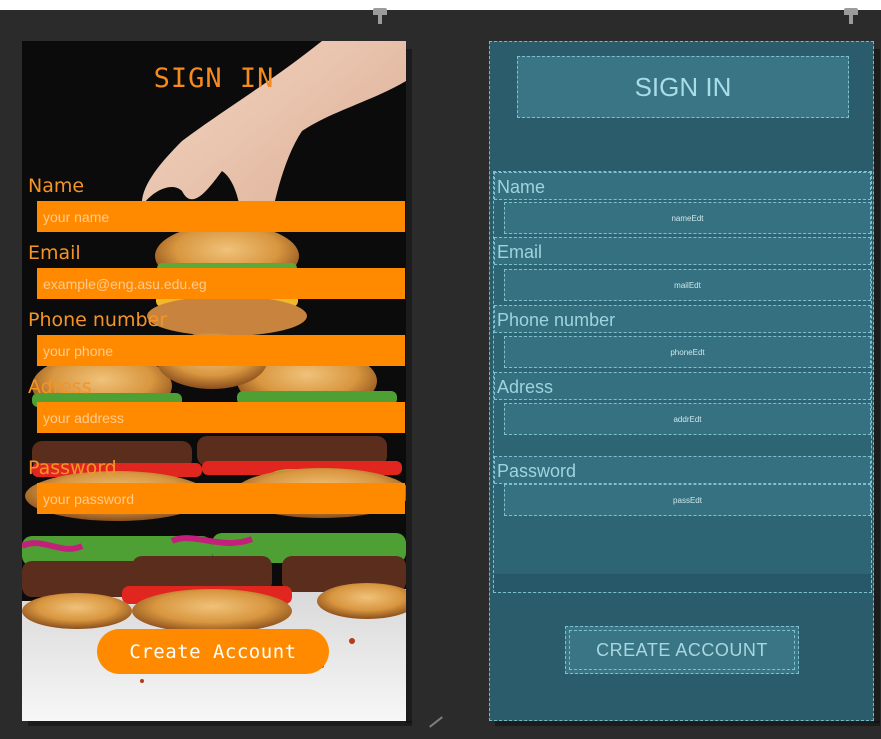 The height and width of the screenshot is (739, 881). Describe the element at coordinates (687, 285) in the screenshot. I see `blueprint-email-field: mailEdt` at that location.